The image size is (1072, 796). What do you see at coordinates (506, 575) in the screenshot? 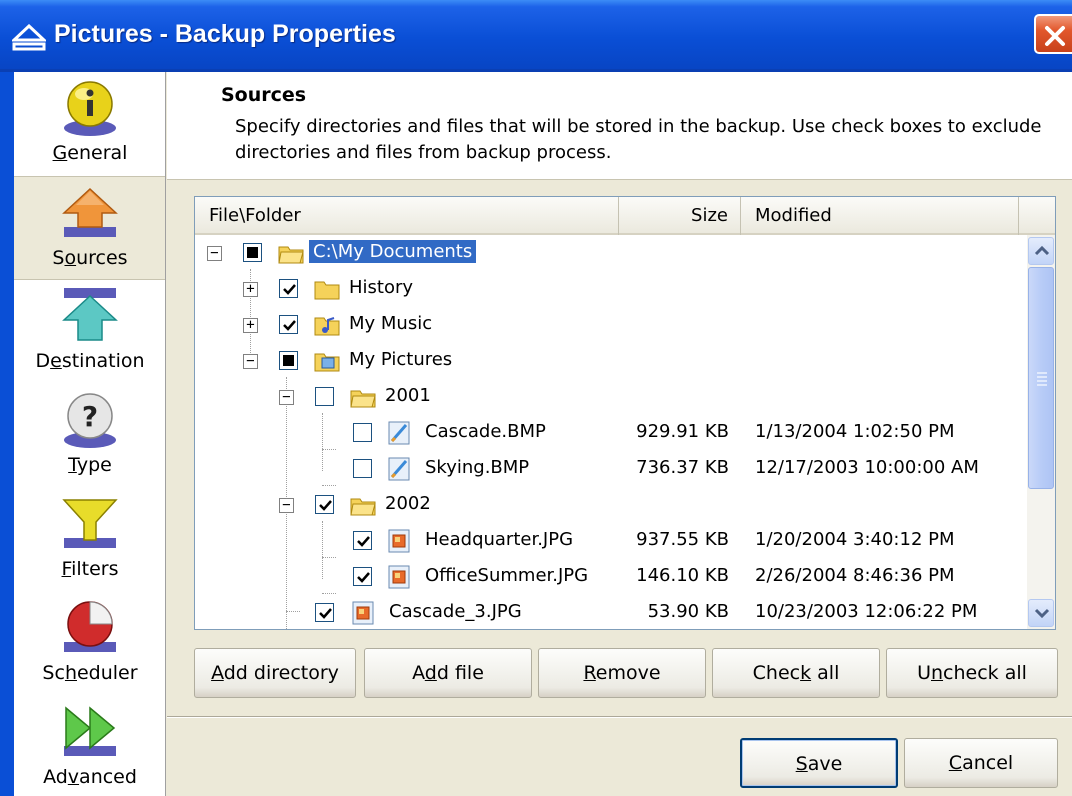
I see `tree-item-label: OfficeSummer.JPG` at bounding box center [506, 575].